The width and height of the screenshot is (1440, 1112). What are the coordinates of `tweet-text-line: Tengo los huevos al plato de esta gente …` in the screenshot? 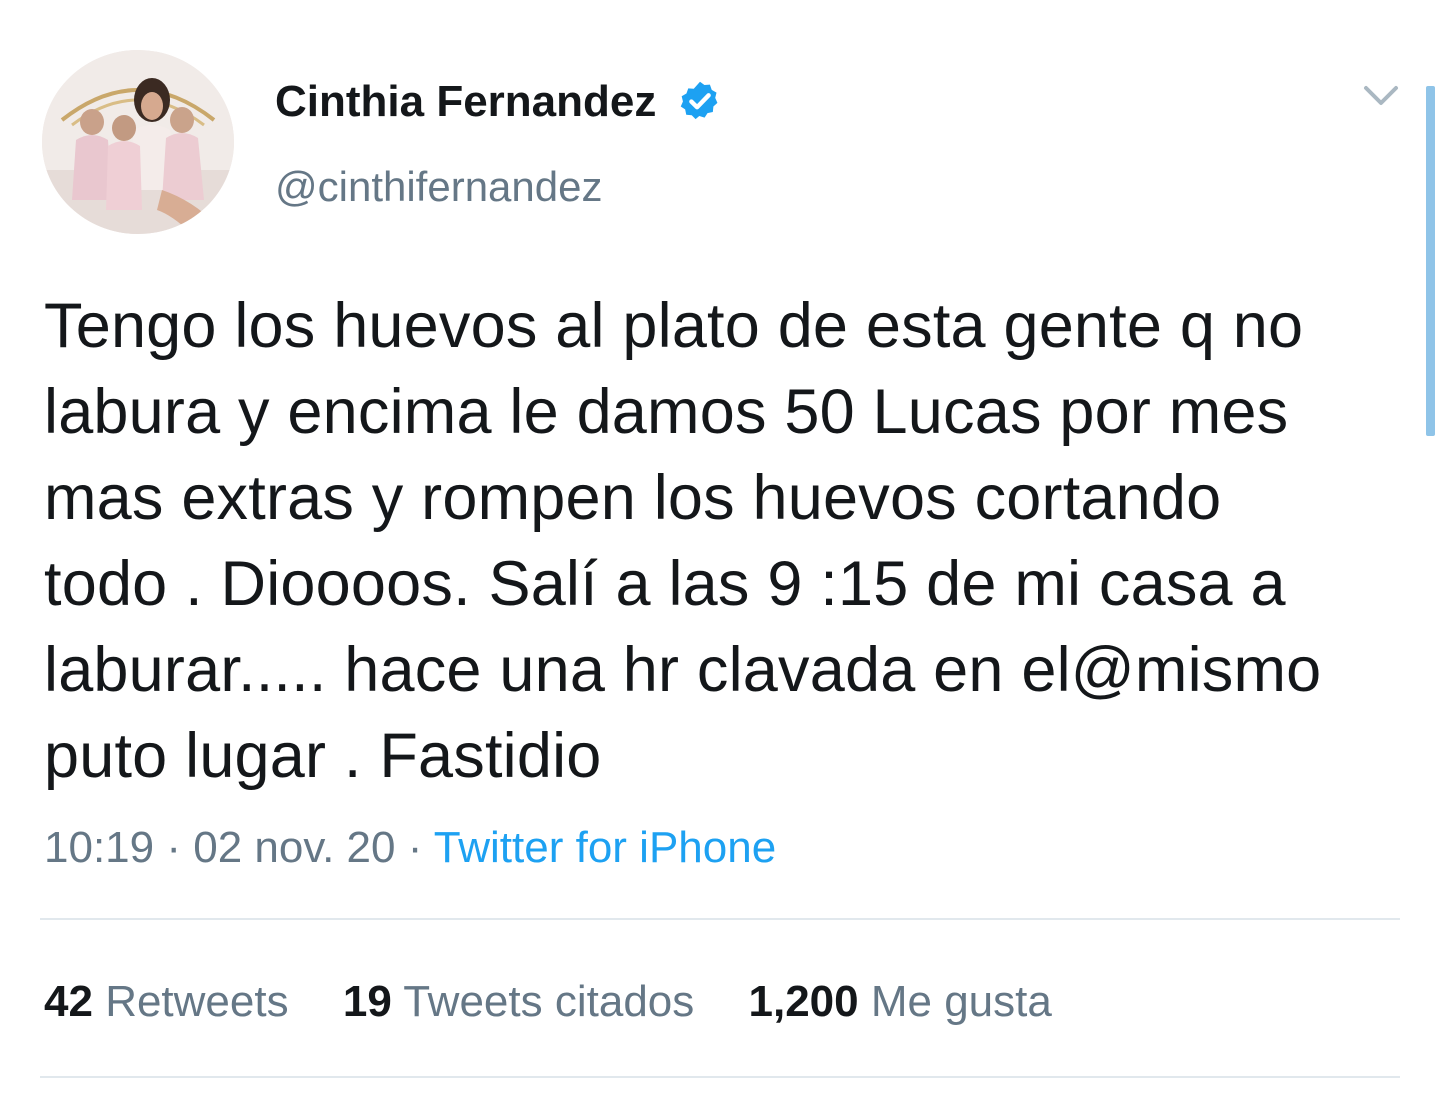 It's located at (674, 326).